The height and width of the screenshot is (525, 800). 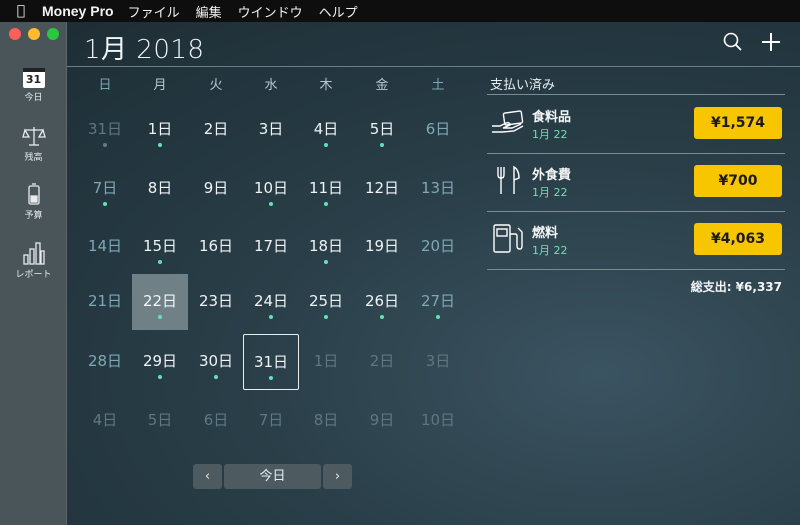 I want to click on transaction-row: 外食費 1月 22 ¥700, so click(x=636, y=183).